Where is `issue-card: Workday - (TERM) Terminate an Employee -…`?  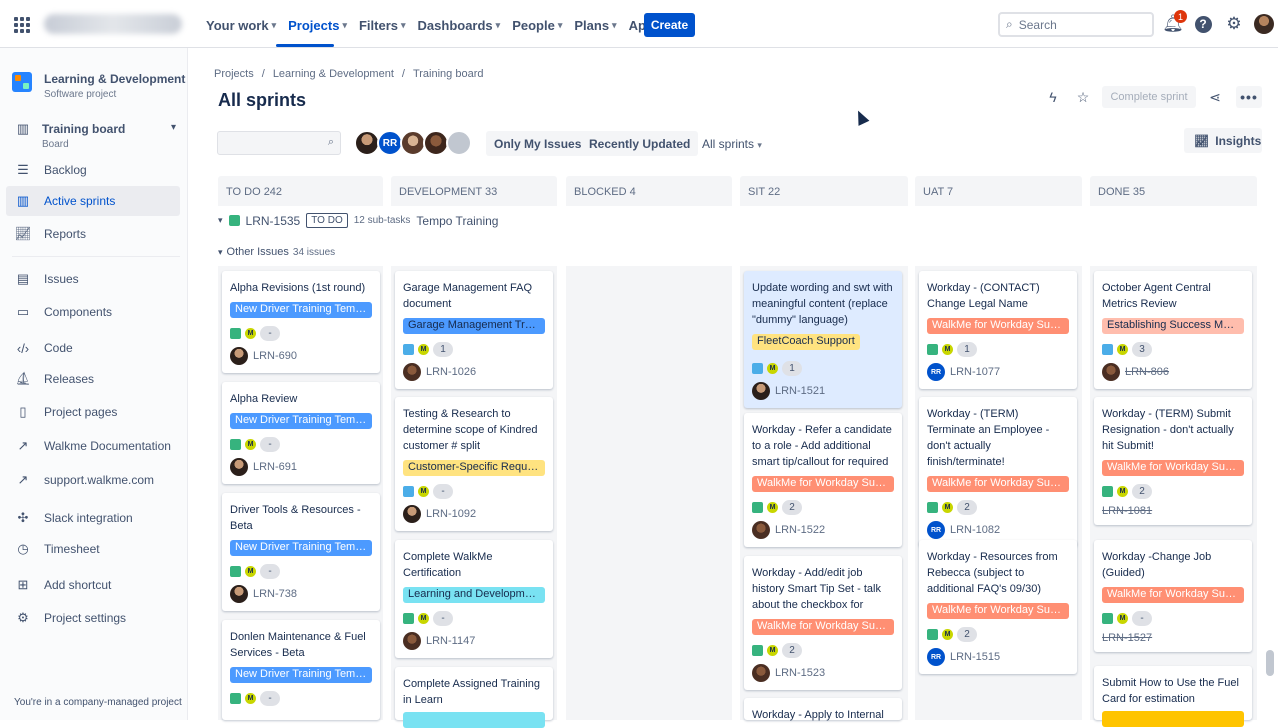
issue-card: Workday - (TERM) Terminate an Employee -… is located at coordinates (998, 472).